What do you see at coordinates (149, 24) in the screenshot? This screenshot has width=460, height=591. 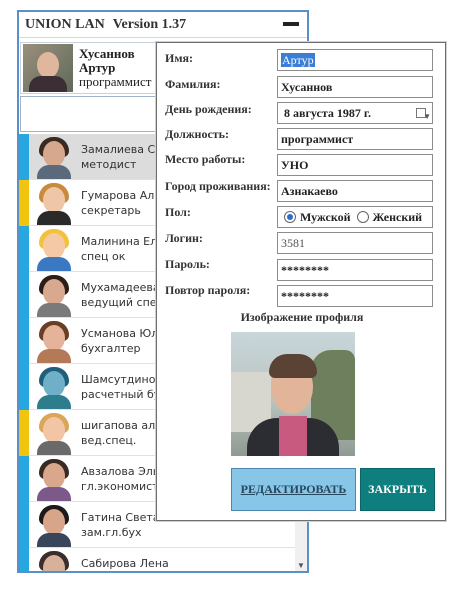 I see `app-version: Version 1.37` at bounding box center [149, 24].